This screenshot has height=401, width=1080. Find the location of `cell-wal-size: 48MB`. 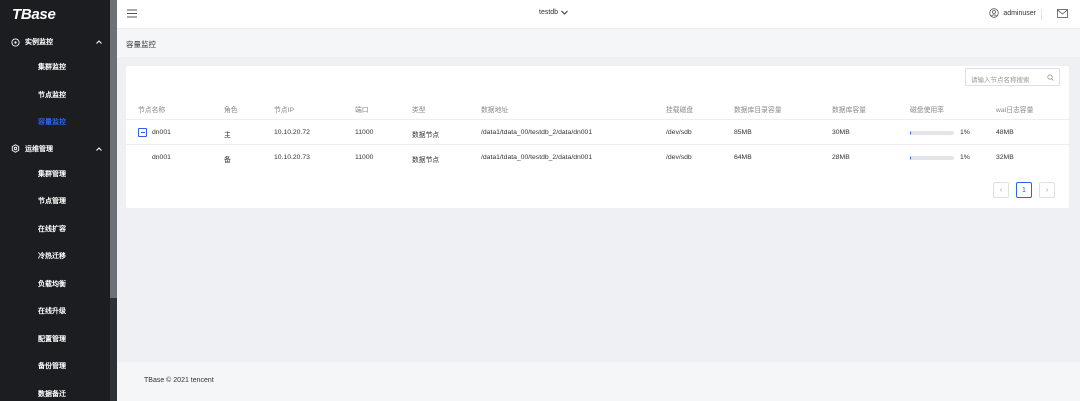

cell-wal-size: 48MB is located at coordinates (1005, 132).